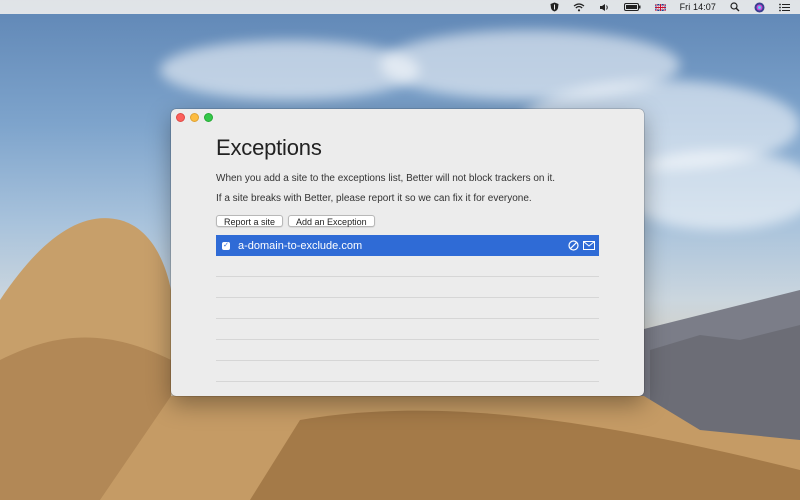 The height and width of the screenshot is (500, 800). What do you see at coordinates (226, 245) in the screenshot?
I see `enabled-checkbox: ✓` at bounding box center [226, 245].